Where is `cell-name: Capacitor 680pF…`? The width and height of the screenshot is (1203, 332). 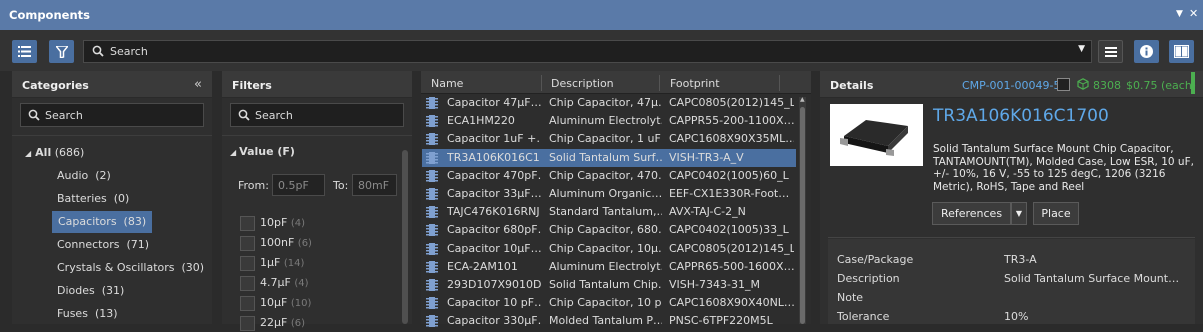
cell-name: Capacitor 680pF… is located at coordinates (494, 230).